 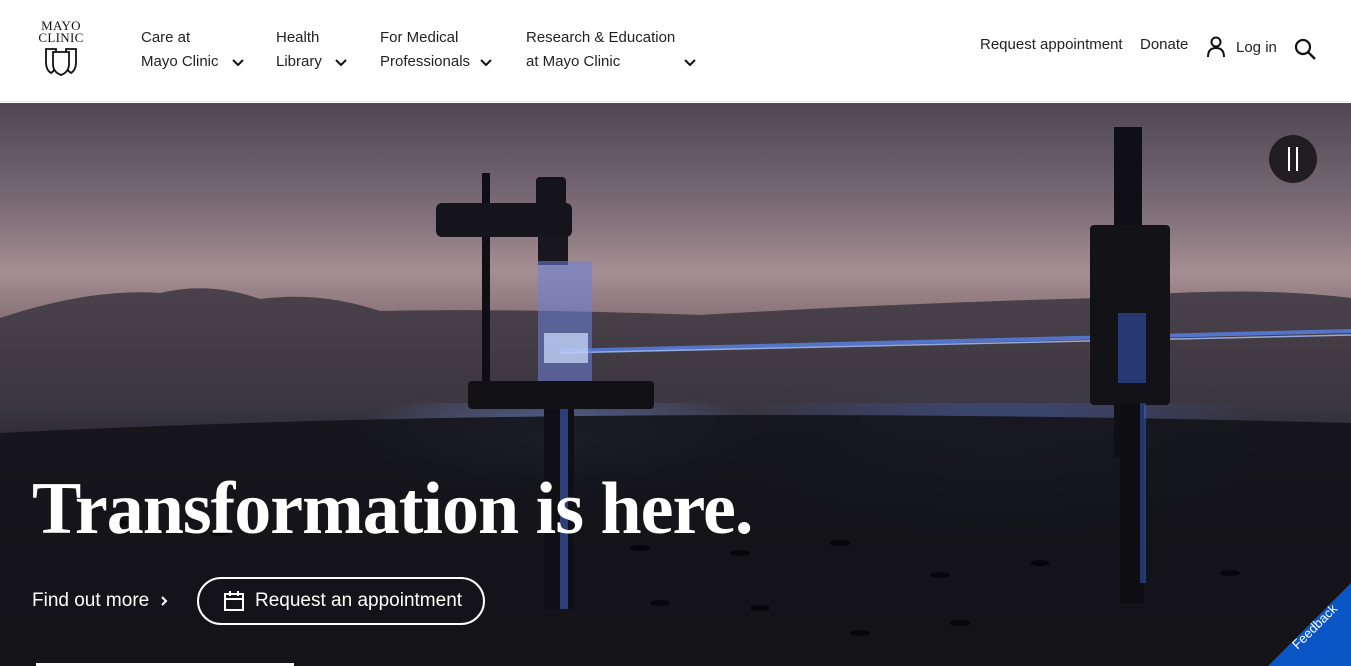 What do you see at coordinates (437, 51) in the screenshot?
I see `nav-for-medical-professionals: For Medical Professionals` at bounding box center [437, 51].